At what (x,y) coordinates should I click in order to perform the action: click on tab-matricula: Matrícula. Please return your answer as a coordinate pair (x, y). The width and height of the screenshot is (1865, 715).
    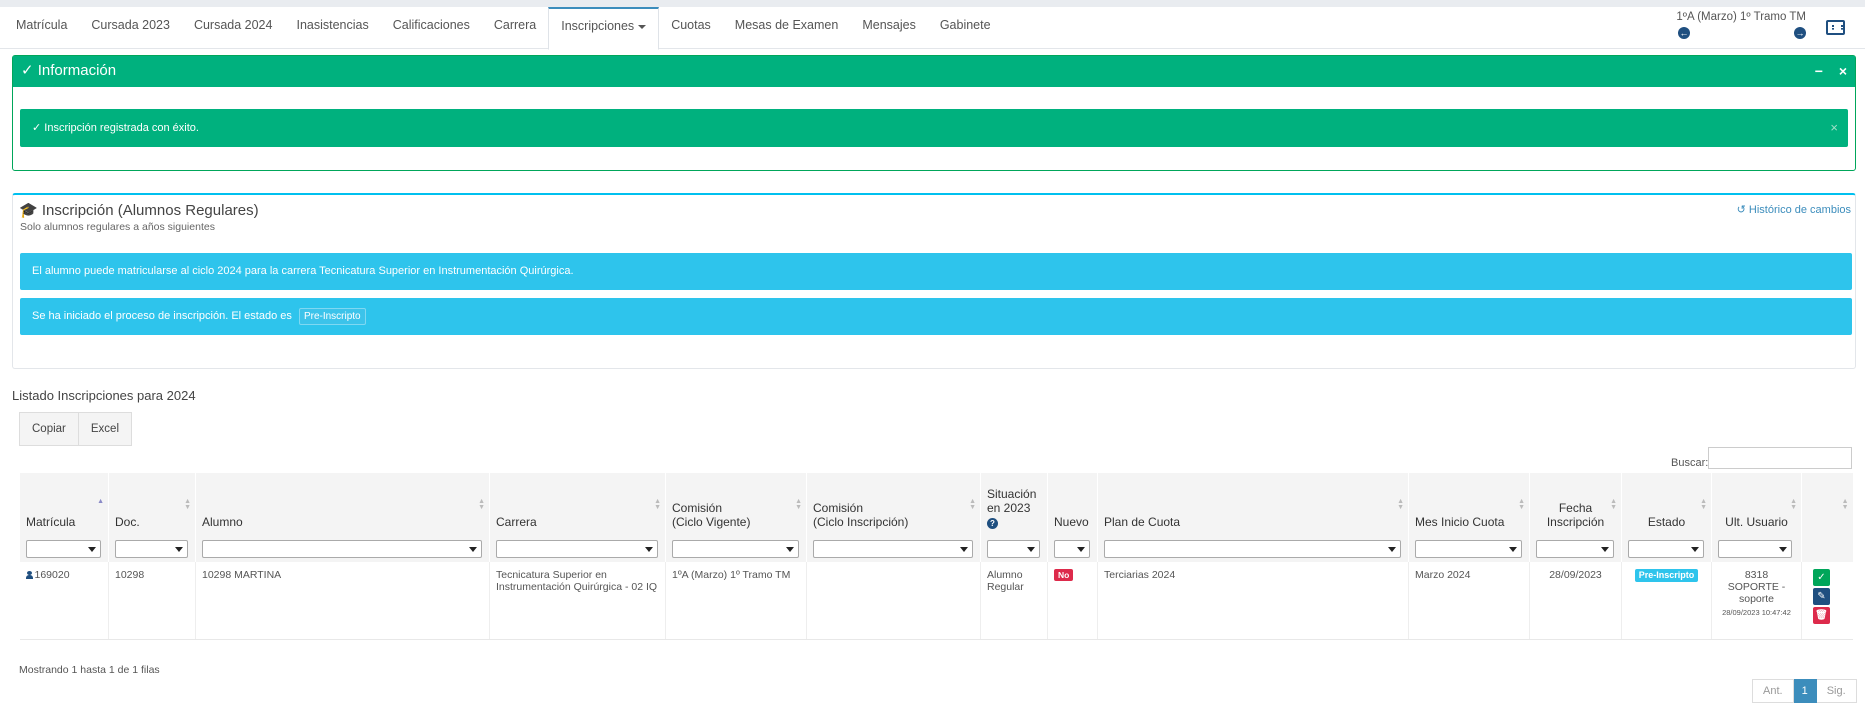
    Looking at the image, I should click on (41, 28).